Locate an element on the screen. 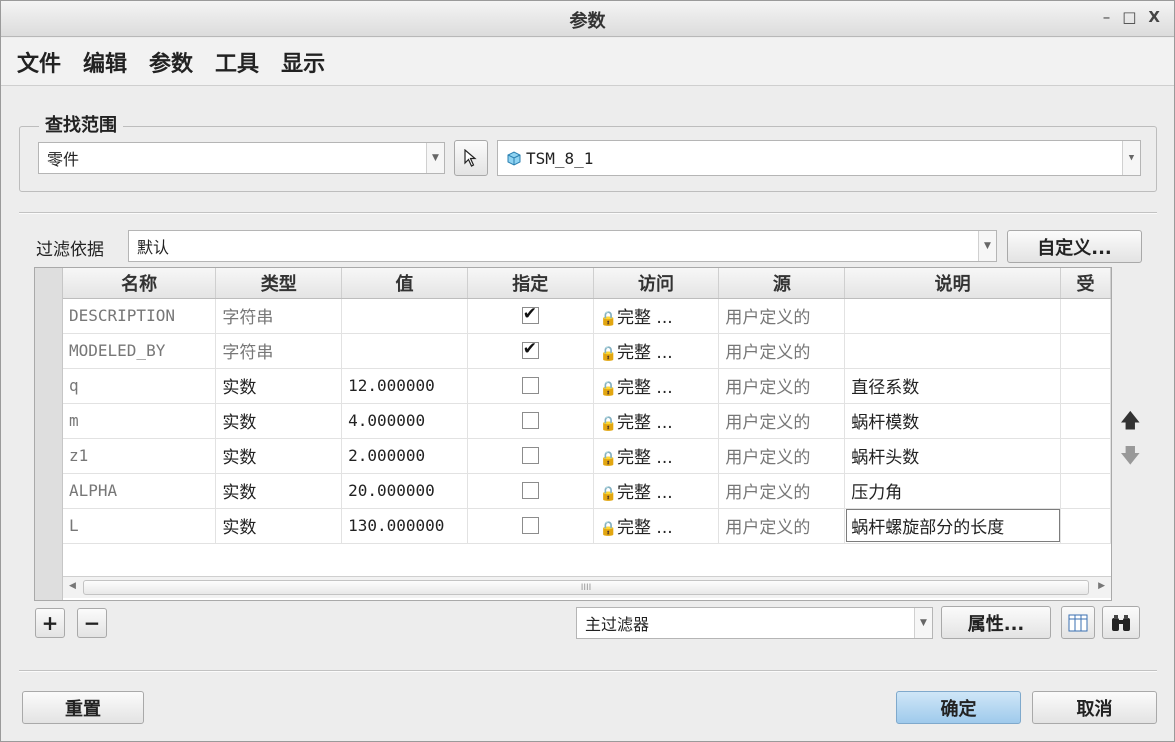 This screenshot has height=742, width=1175. cell-name: MODELED_BY is located at coordinates (140, 351).